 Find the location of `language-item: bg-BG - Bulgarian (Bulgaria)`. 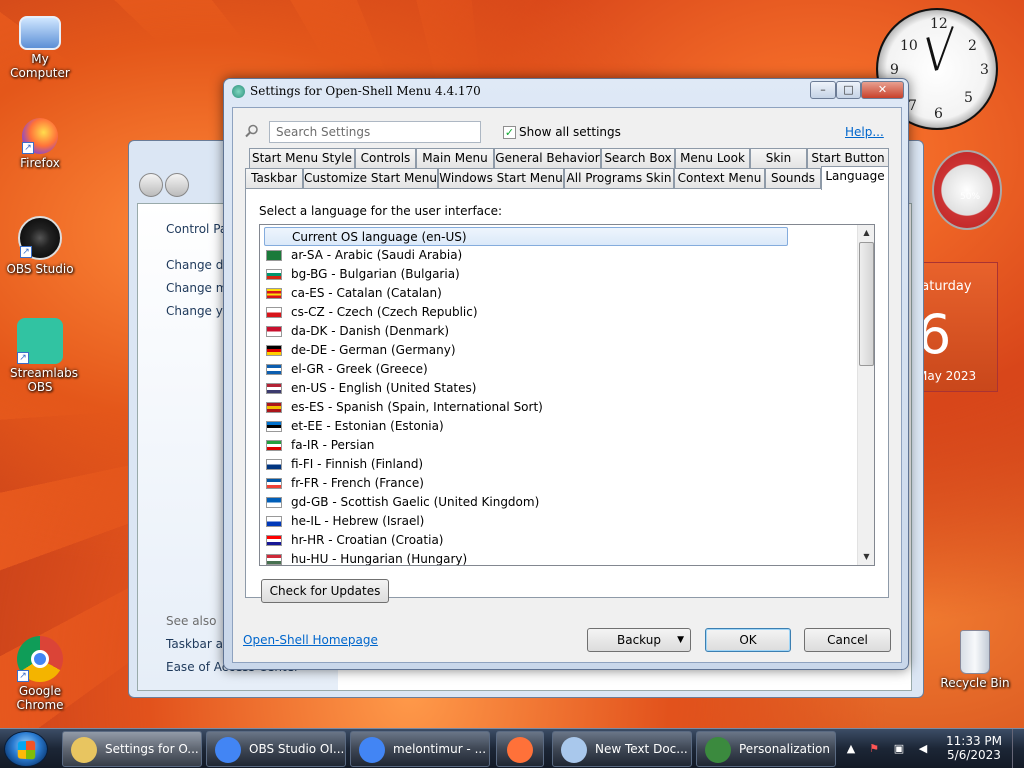

language-item: bg-BG - Bulgarian (Bulgaria) is located at coordinates (526, 274).